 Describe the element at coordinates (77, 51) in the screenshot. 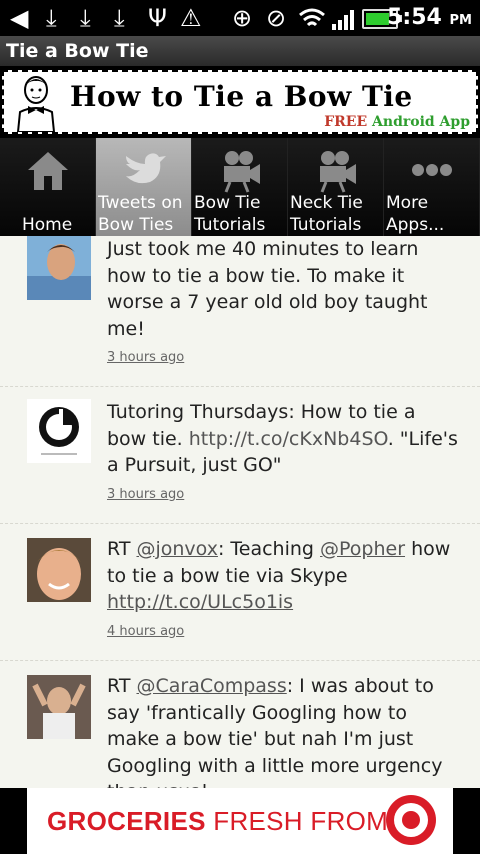

I see `app-title: Tie a Bow Tie` at that location.